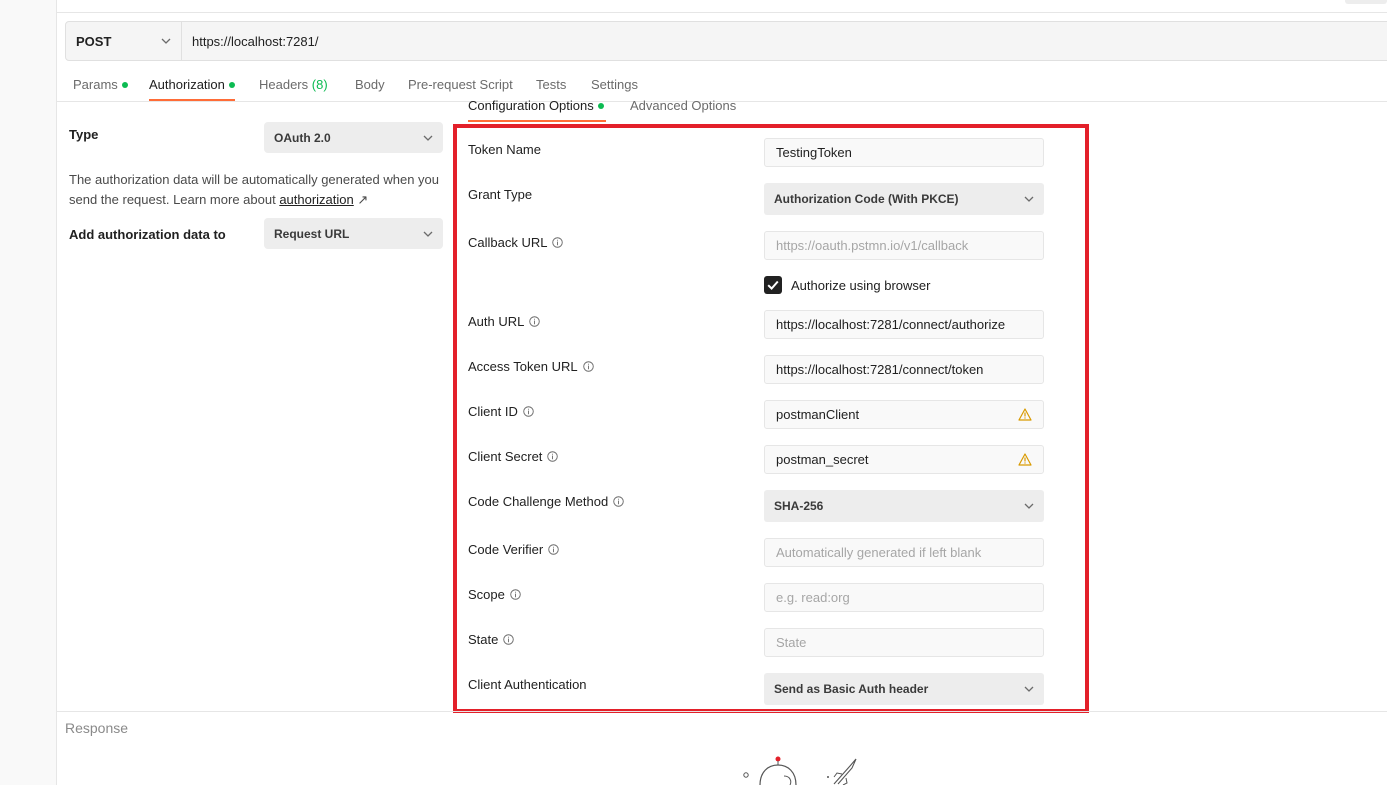 Image resolution: width=1387 pixels, height=785 pixels. I want to click on client-id-label-text: Client ID, so click(493, 411).